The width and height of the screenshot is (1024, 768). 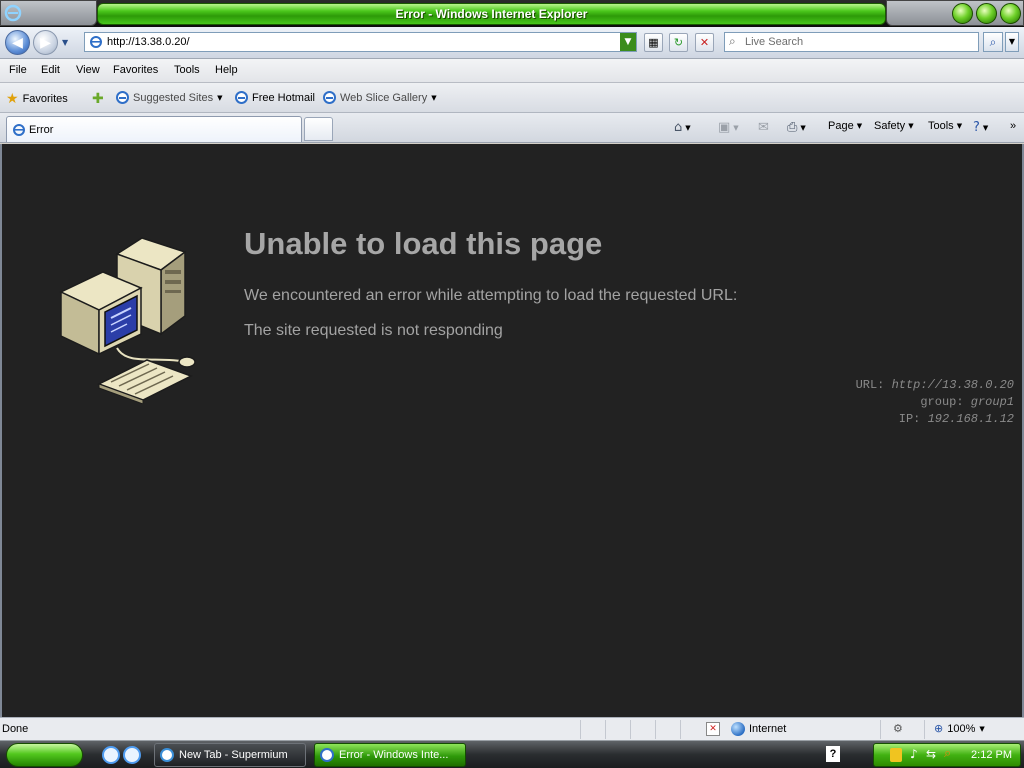 What do you see at coordinates (992, 402) in the screenshot?
I see `group-info-value: group1` at bounding box center [992, 402].